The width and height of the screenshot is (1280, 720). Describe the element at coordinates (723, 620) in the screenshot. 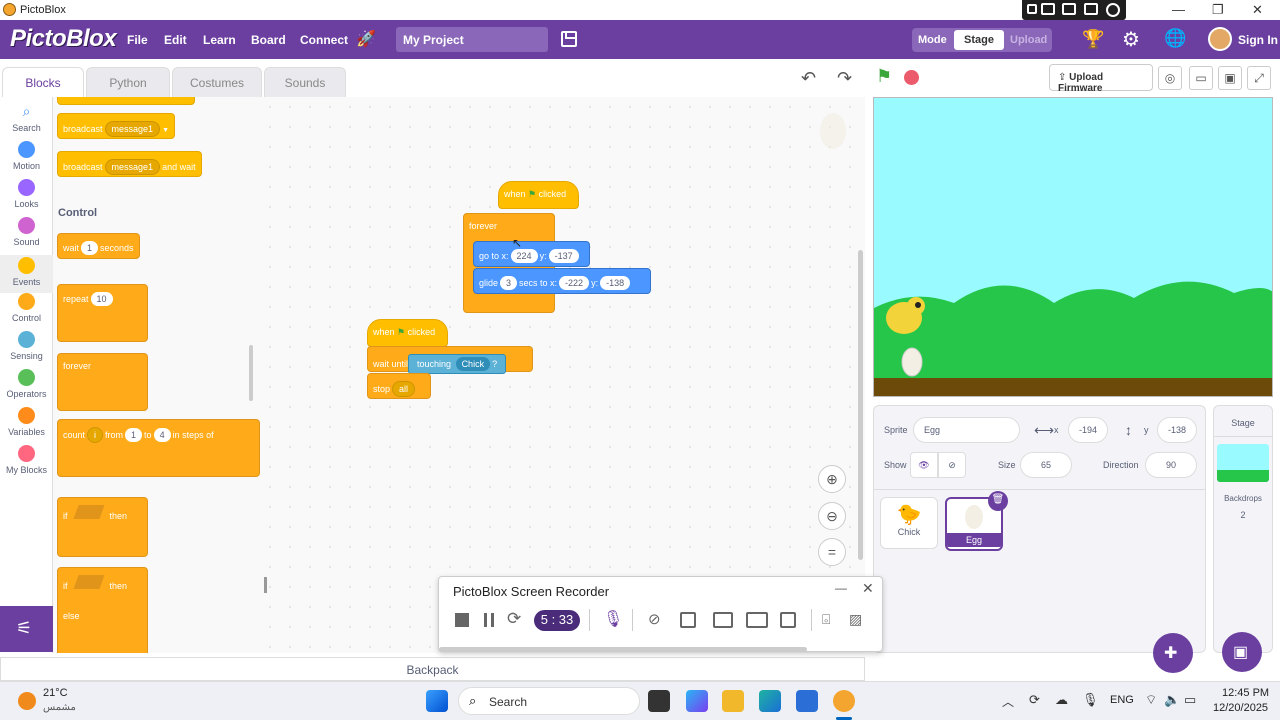

I see `window-capture-icon` at that location.